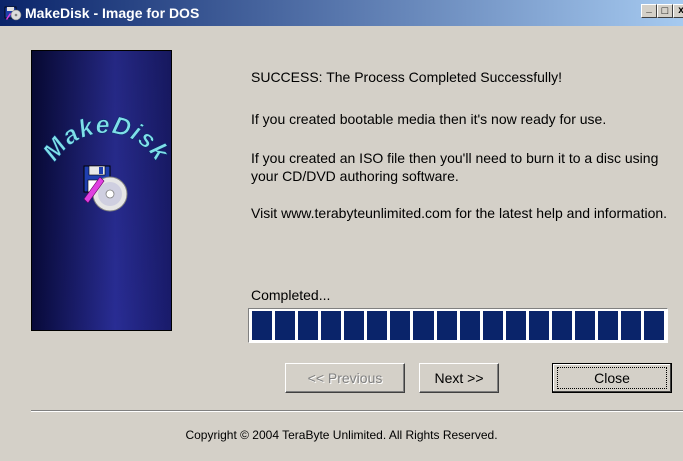  I want to click on minimize-button: _, so click(649, 10).